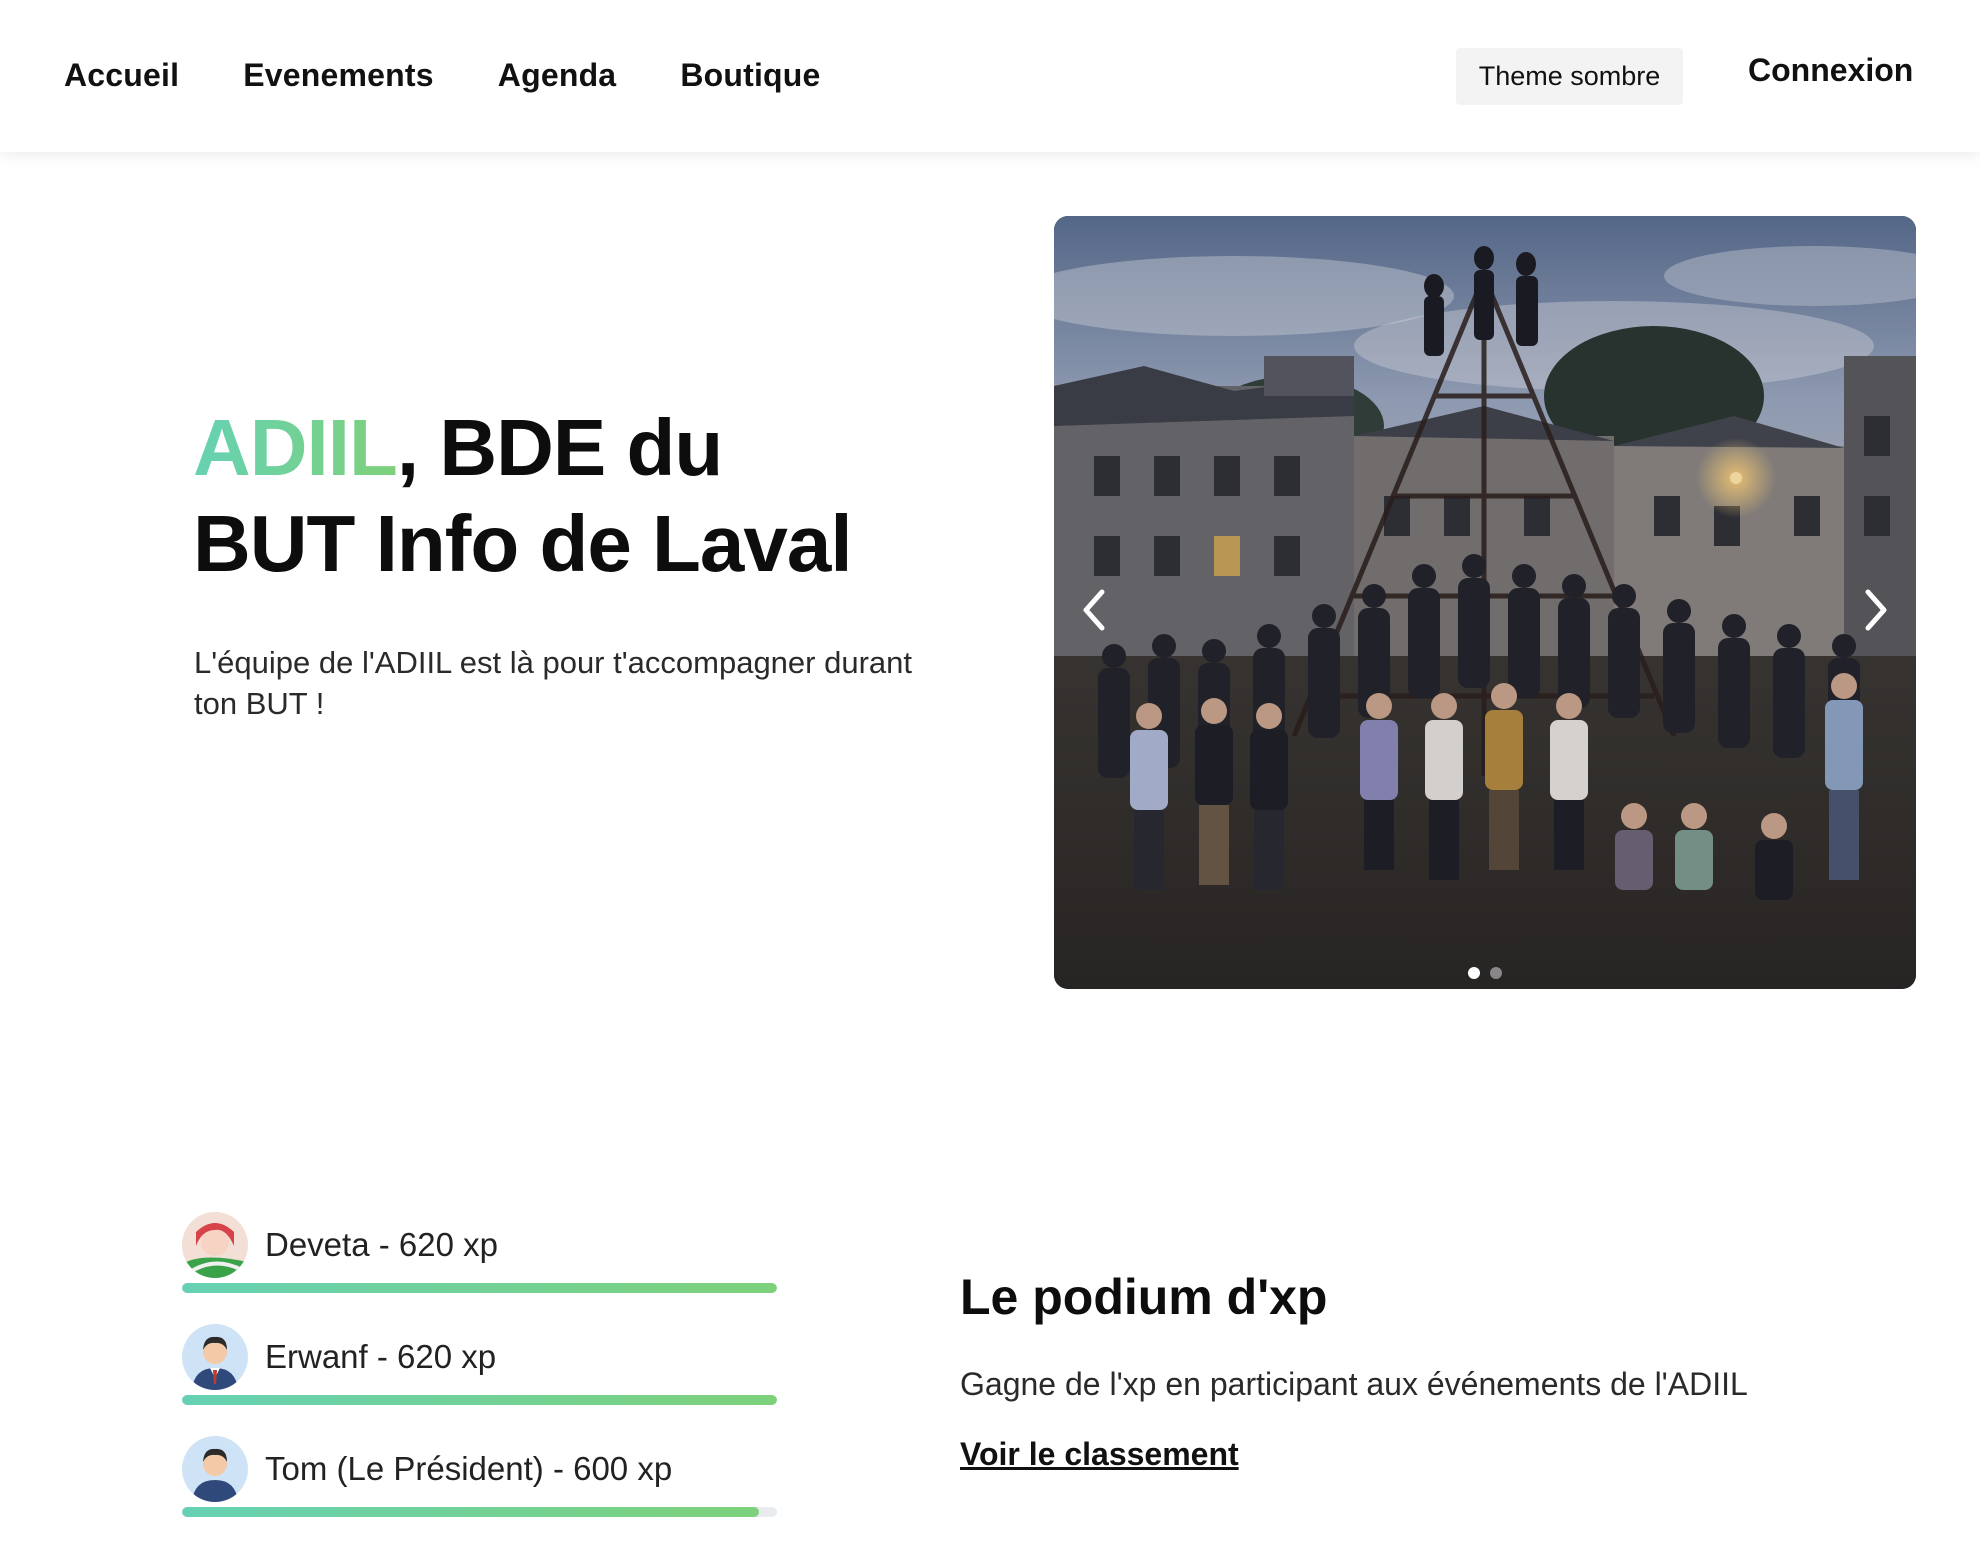 This screenshot has height=1548, width=1980. I want to click on leaderboard-entry: Deveta - 620 xp, so click(482, 1268).